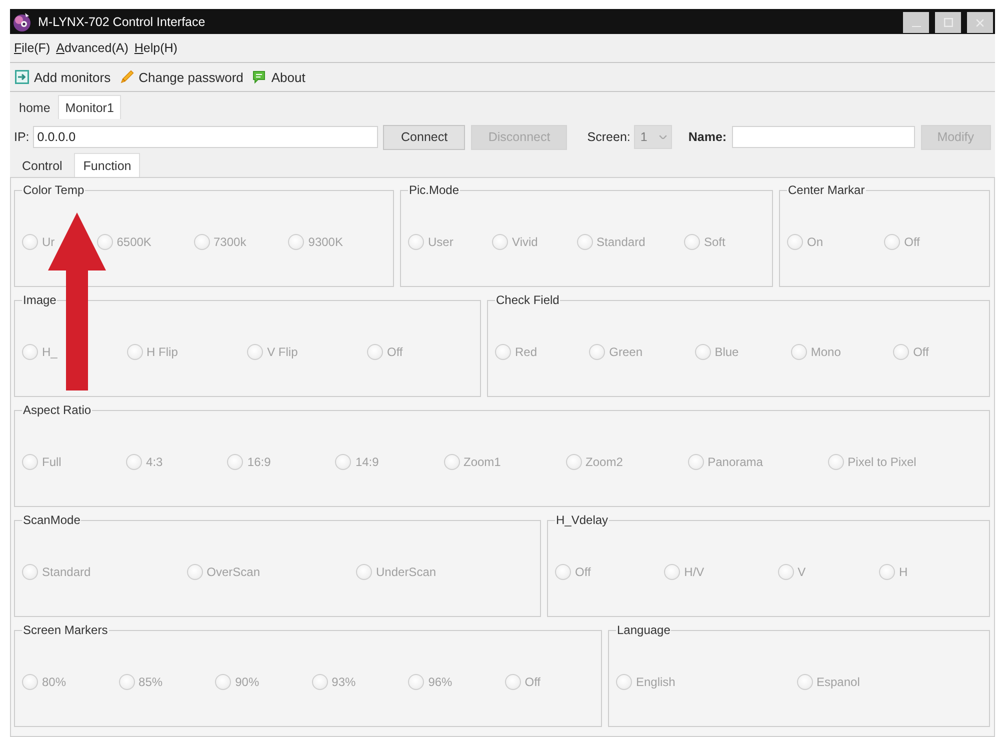 The height and width of the screenshot is (737, 1000). Describe the element at coordinates (52, 462) in the screenshot. I see `radio-label: Full` at that location.